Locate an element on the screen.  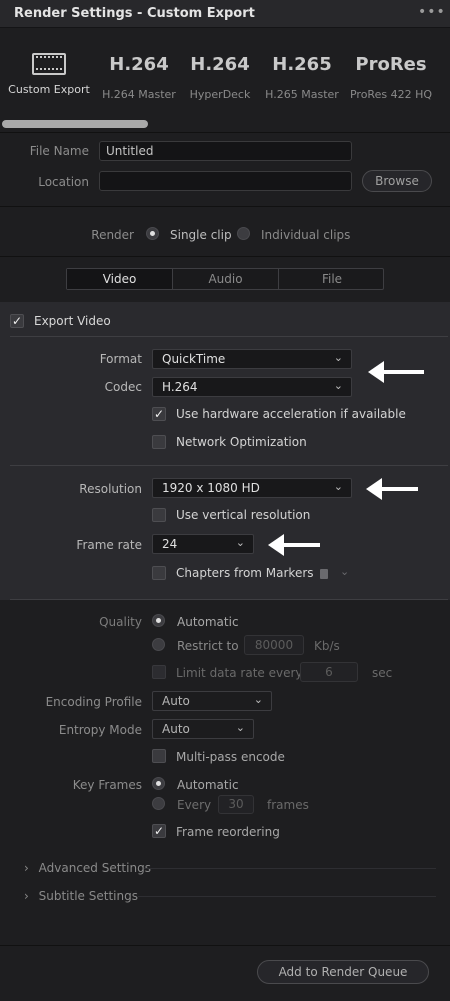
codec-value: H.264 is located at coordinates (180, 387).